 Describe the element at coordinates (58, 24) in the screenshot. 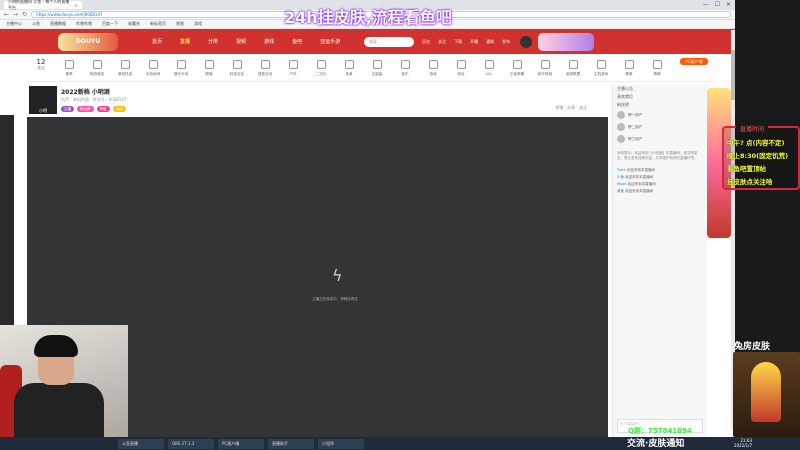

I see `bookmark-item: 直播数据` at that location.